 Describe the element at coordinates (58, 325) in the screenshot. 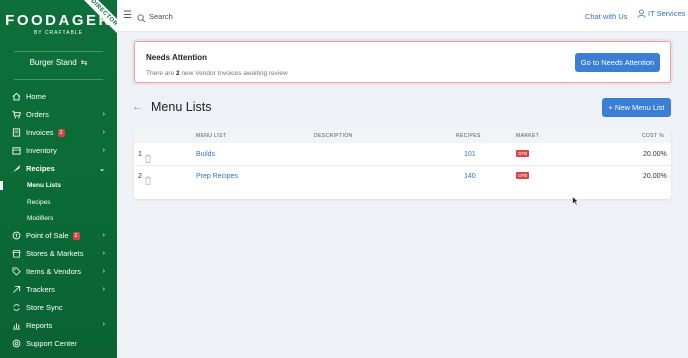

I see `sidebar-item-reports: Reports ›` at that location.